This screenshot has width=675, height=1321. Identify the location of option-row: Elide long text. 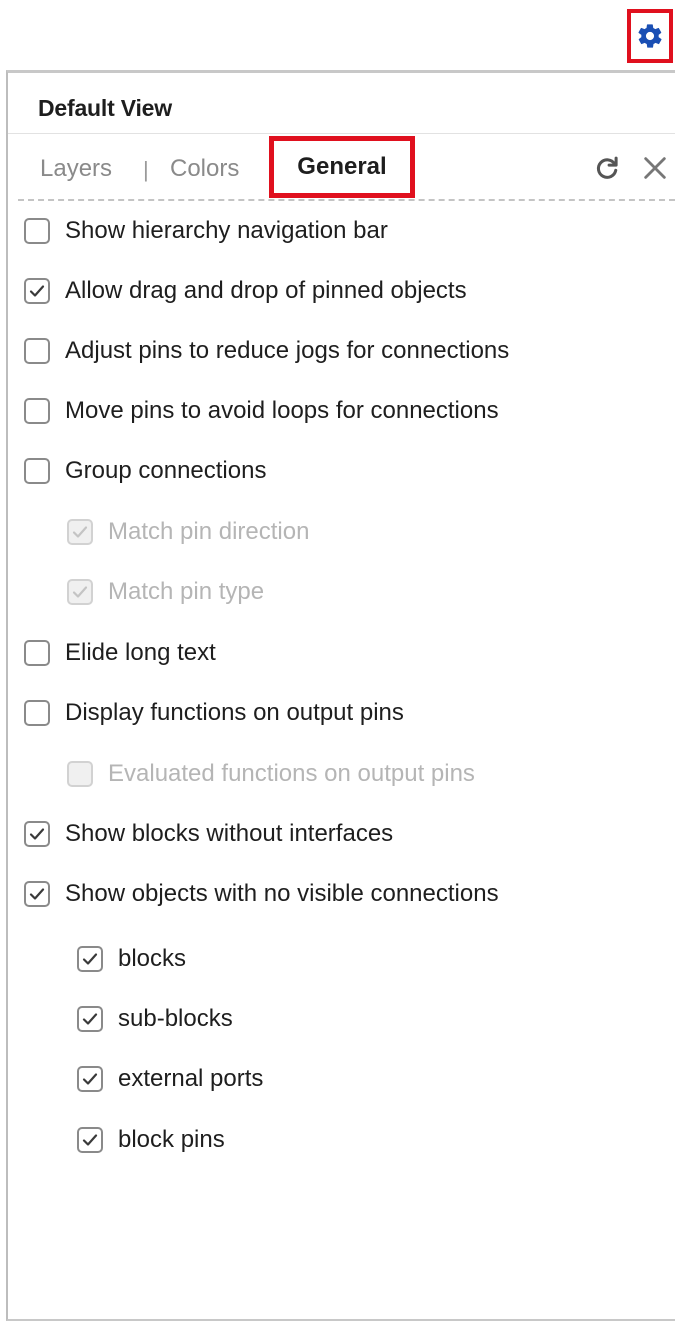
(120, 653).